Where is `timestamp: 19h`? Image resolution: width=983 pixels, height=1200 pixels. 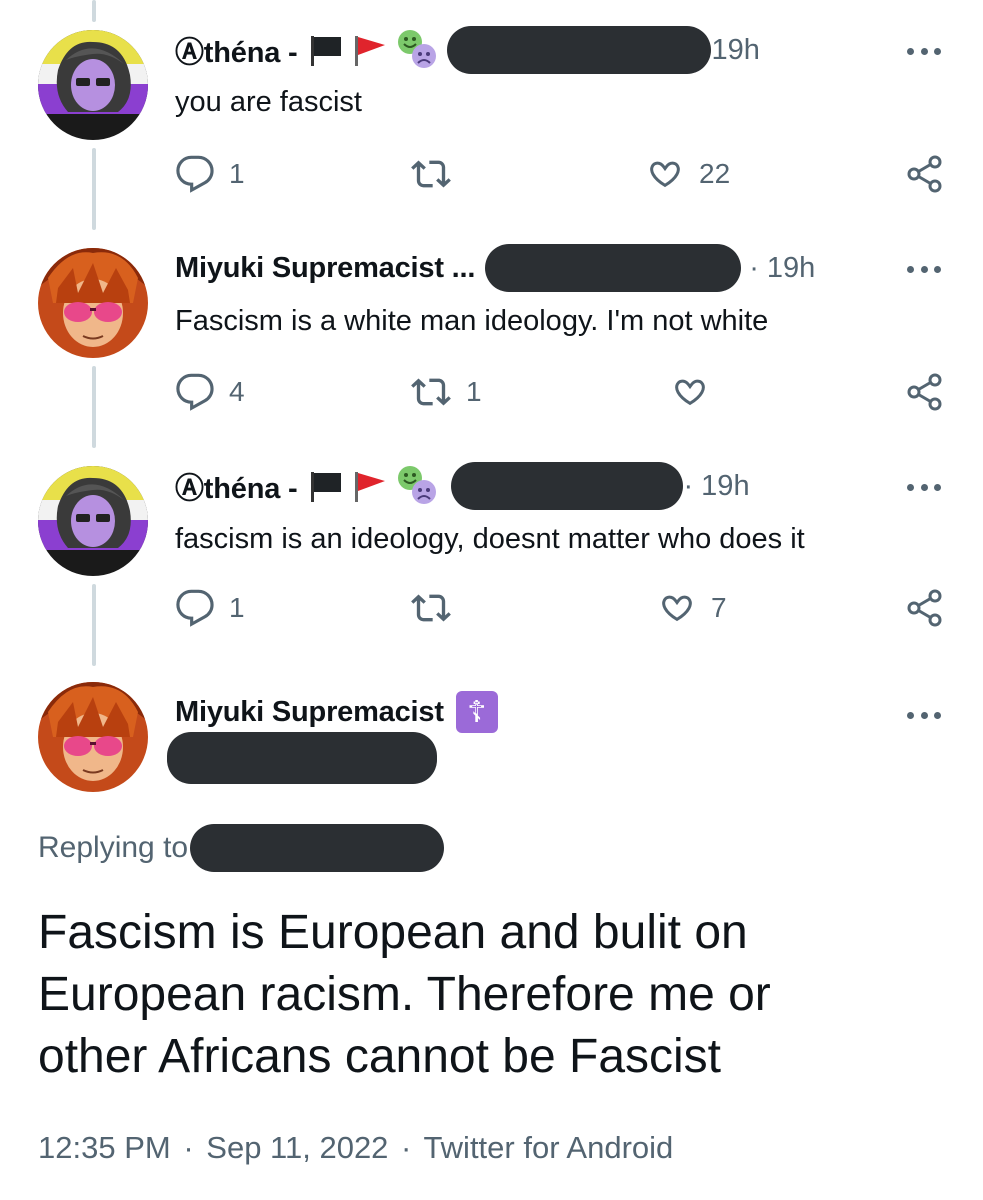
timestamp: 19h is located at coordinates (735, 50).